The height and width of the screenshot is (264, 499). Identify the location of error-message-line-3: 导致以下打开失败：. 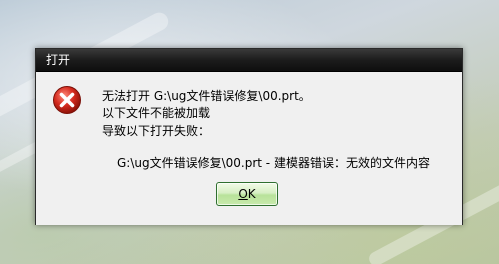
(156, 131).